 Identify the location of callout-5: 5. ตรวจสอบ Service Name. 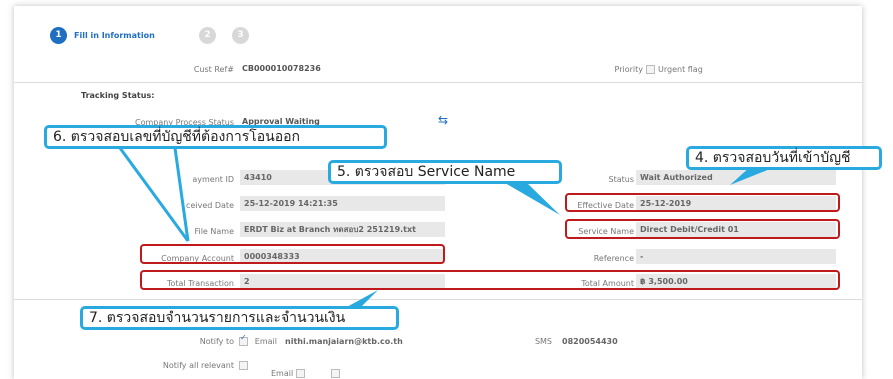
(445, 172).